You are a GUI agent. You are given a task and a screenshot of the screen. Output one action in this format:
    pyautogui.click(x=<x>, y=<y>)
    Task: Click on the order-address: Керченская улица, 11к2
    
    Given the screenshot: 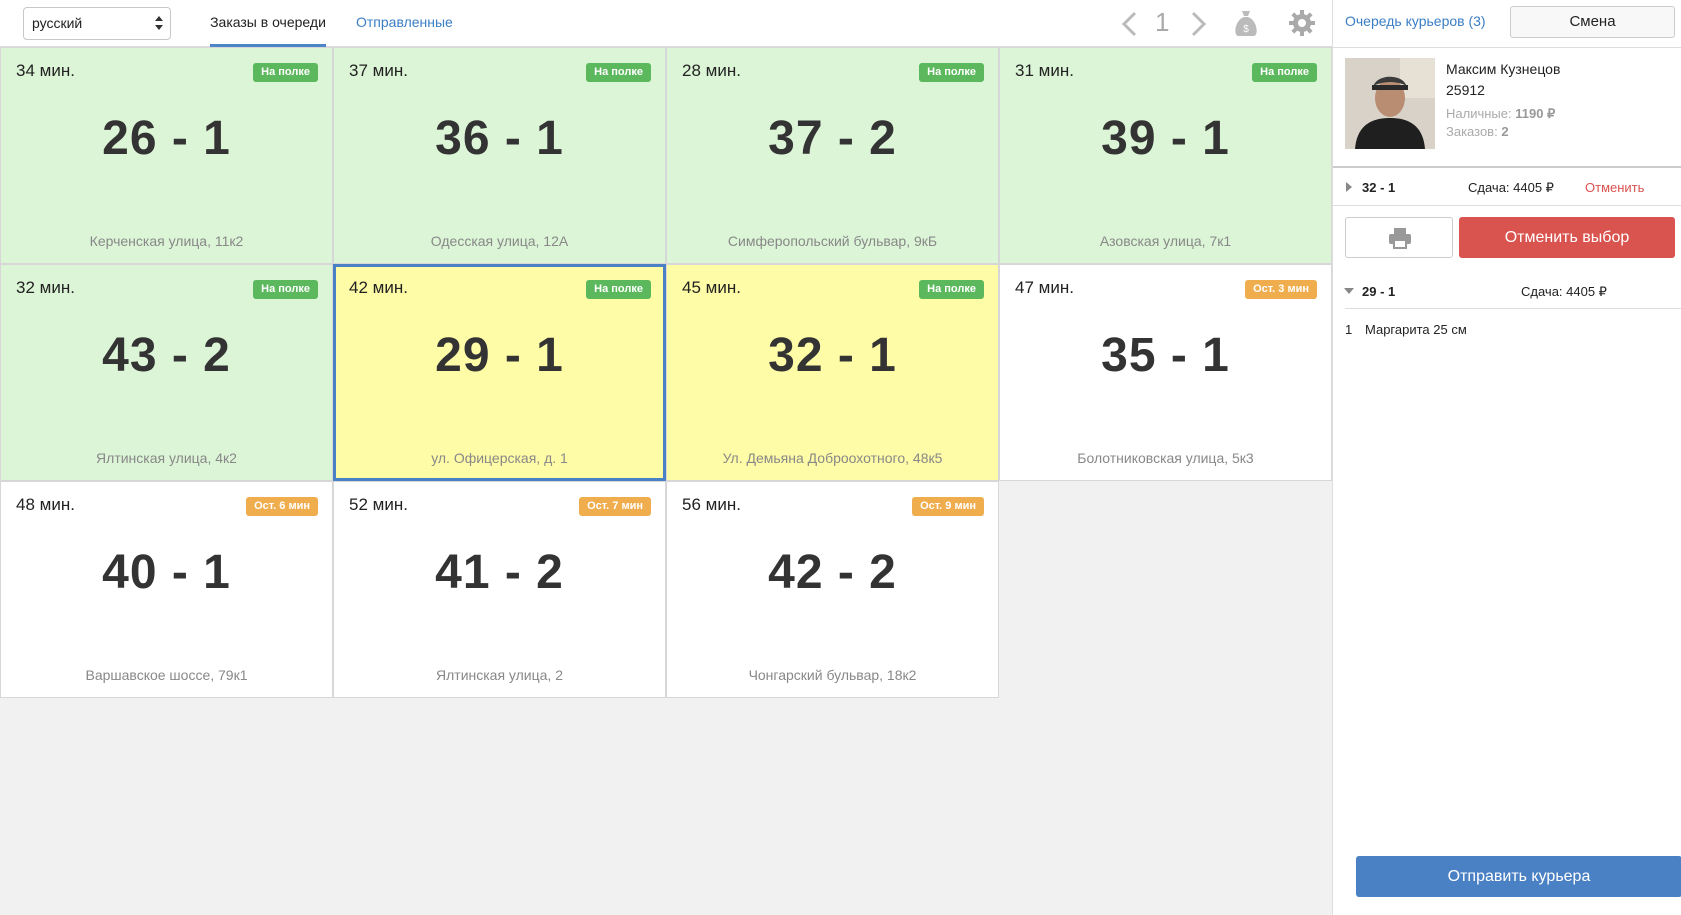 What is the action you would take?
    pyautogui.click(x=166, y=241)
    